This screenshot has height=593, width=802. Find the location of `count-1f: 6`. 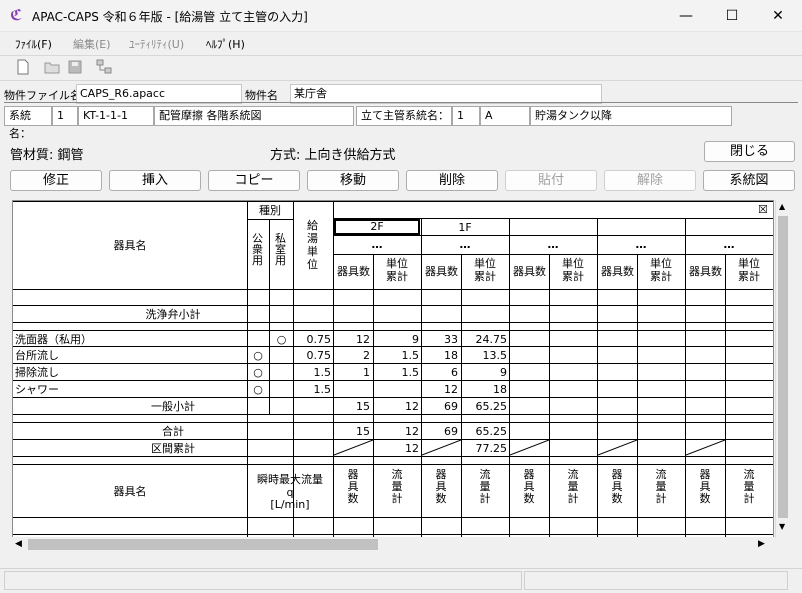

count-1f: 6 is located at coordinates (440, 372).